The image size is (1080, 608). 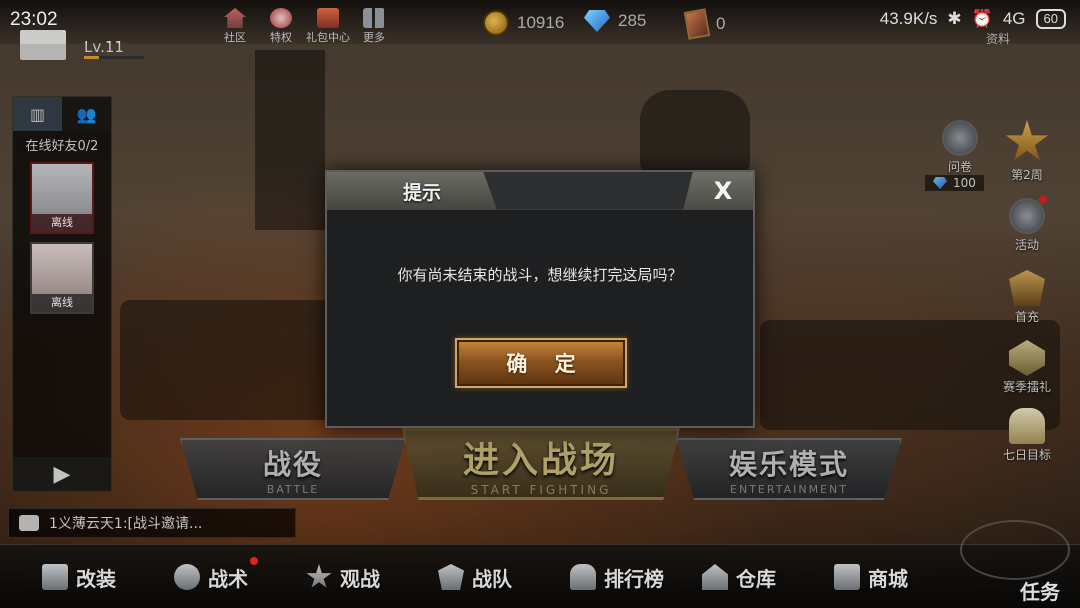 What do you see at coordinates (34, 19) in the screenshot?
I see `status-time: 23:02` at bounding box center [34, 19].